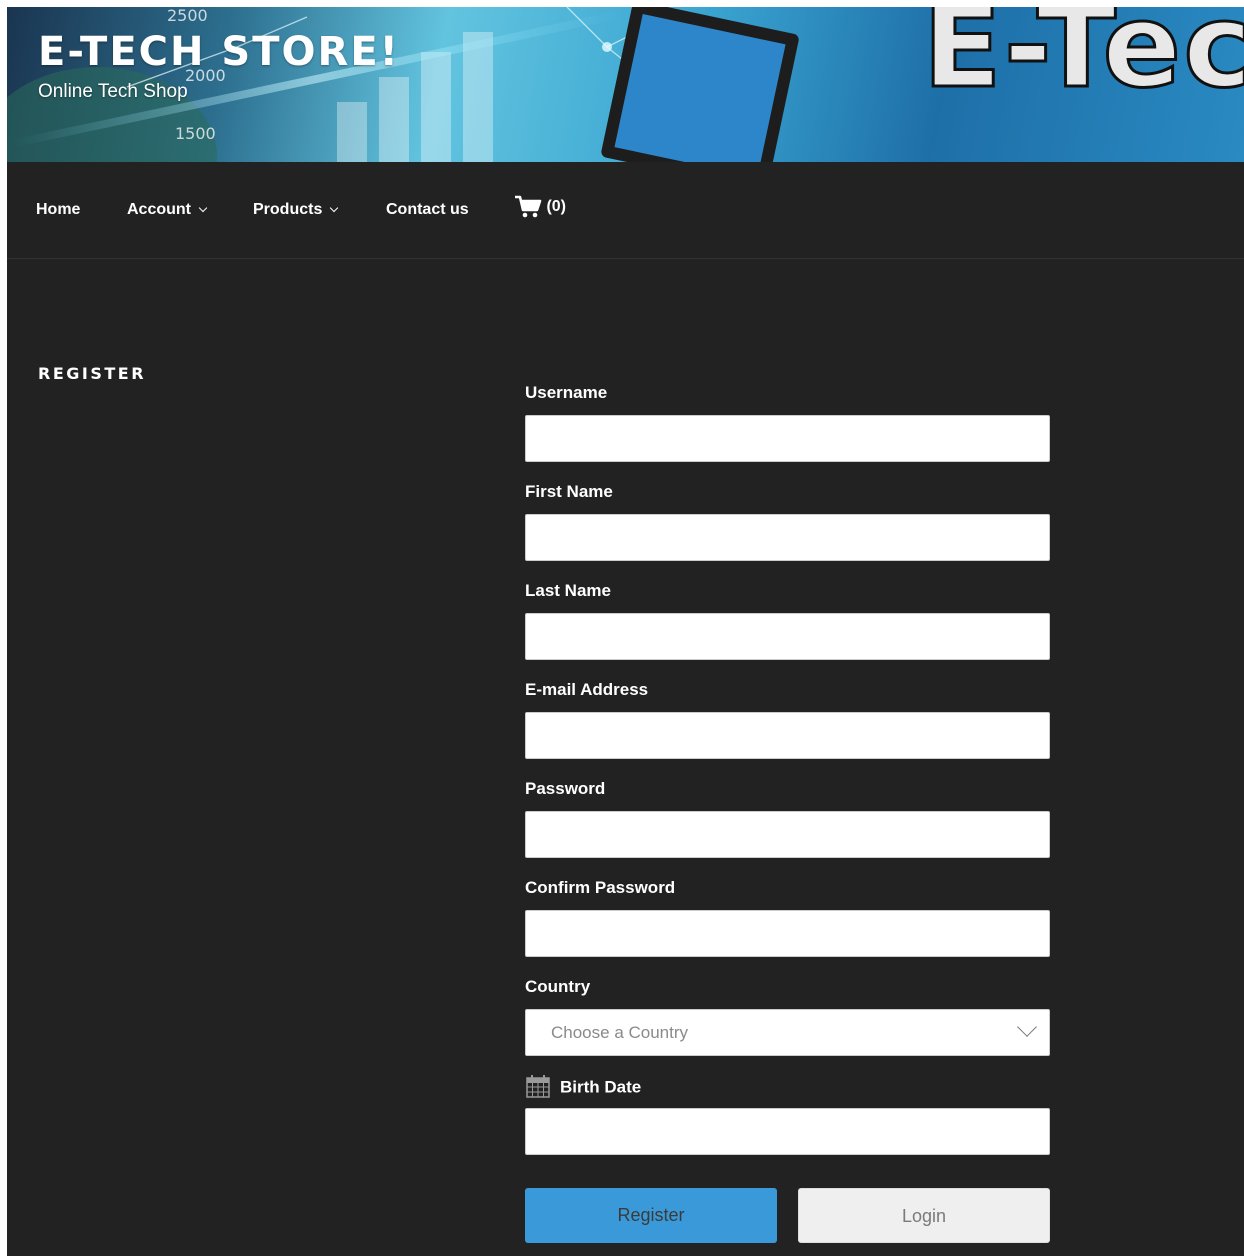  Describe the element at coordinates (601, 1087) in the screenshot. I see `birth-date-label: Birth Date` at that location.